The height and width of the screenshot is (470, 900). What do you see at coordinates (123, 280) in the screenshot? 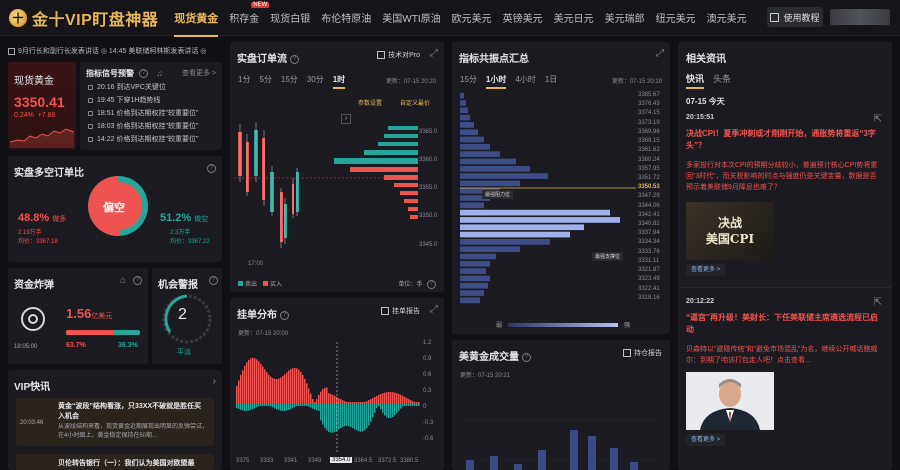
I see `home-icon: ⌂` at bounding box center [123, 280].